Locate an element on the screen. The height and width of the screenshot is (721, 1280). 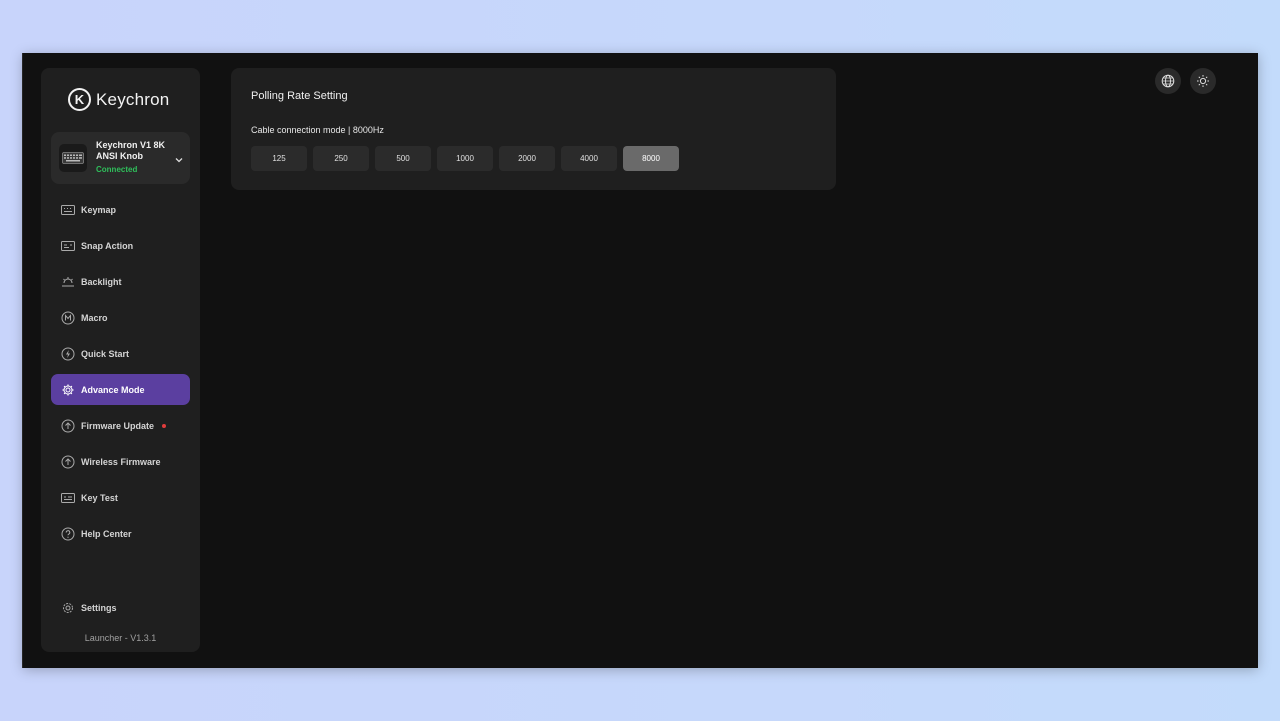
sidebar-item-backlight: Backlight is located at coordinates (120, 281).